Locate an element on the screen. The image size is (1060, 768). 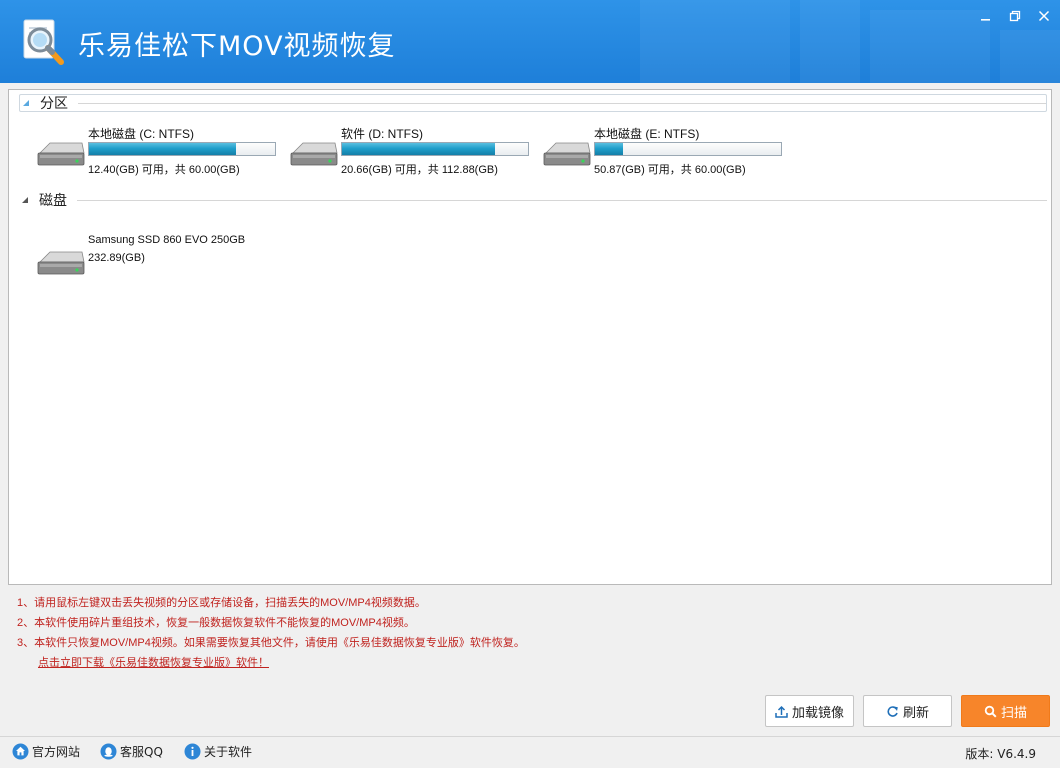
drive-name: 本地磁盘 (E: NTFS) is located at coordinates (647, 134).